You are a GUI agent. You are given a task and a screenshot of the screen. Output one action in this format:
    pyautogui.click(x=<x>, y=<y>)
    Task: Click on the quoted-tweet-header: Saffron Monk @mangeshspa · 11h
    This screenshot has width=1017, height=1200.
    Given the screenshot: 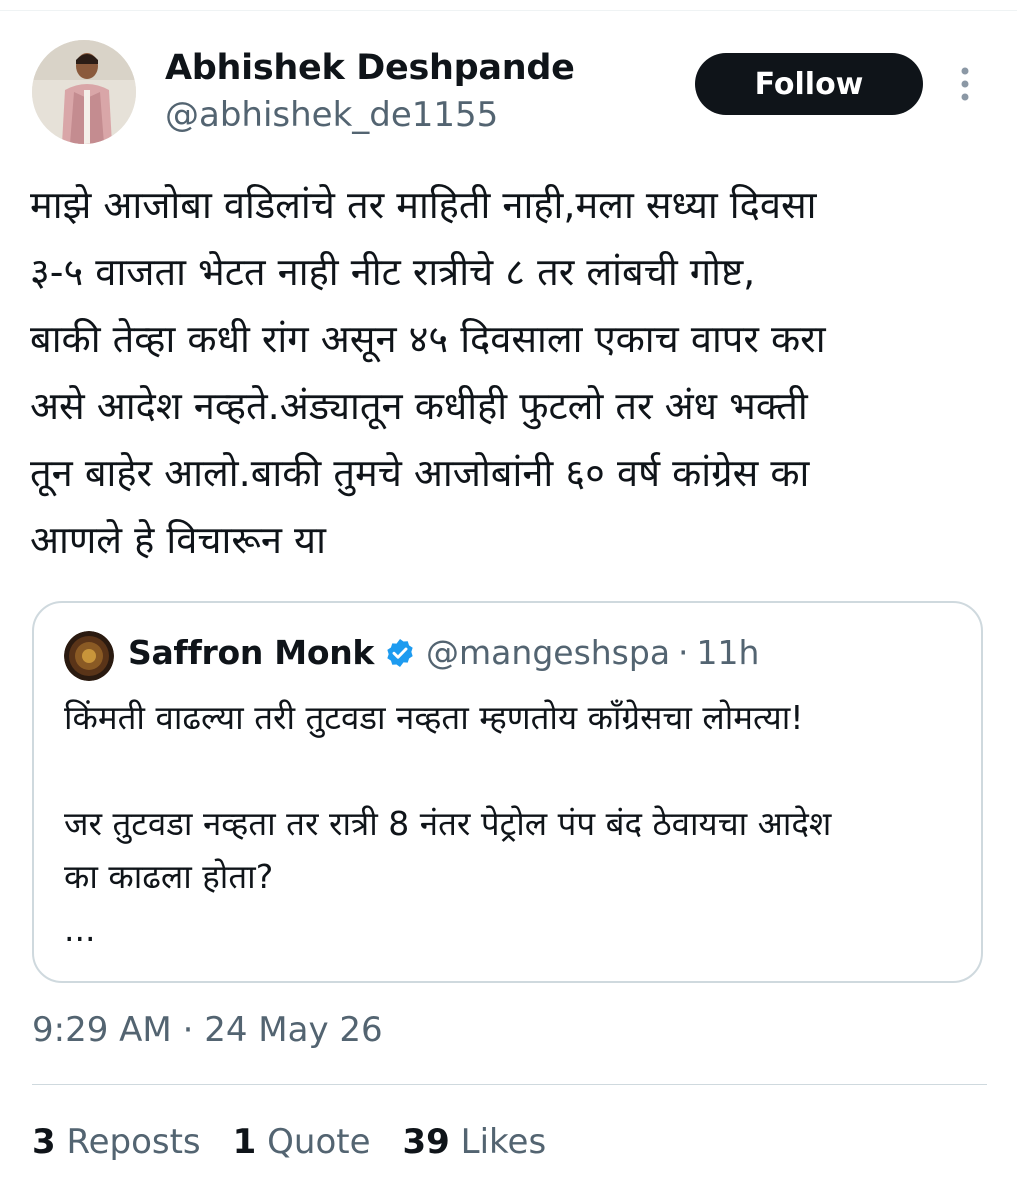 What is the action you would take?
    pyautogui.click(x=443, y=652)
    